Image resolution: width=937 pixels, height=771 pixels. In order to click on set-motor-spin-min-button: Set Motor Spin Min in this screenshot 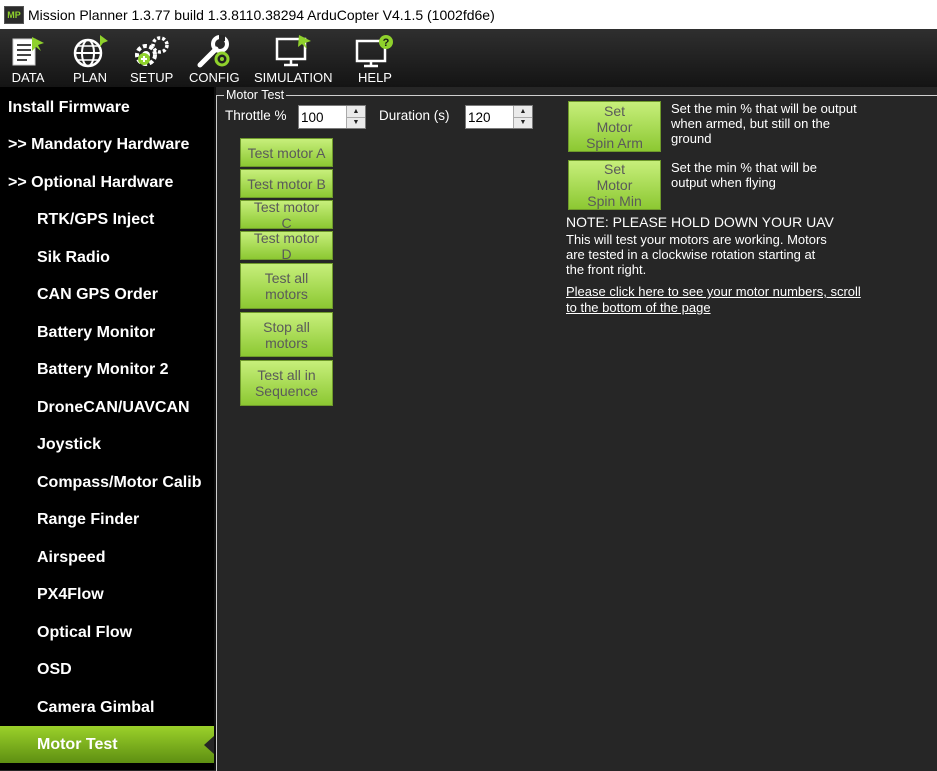, I will do `click(614, 185)`.